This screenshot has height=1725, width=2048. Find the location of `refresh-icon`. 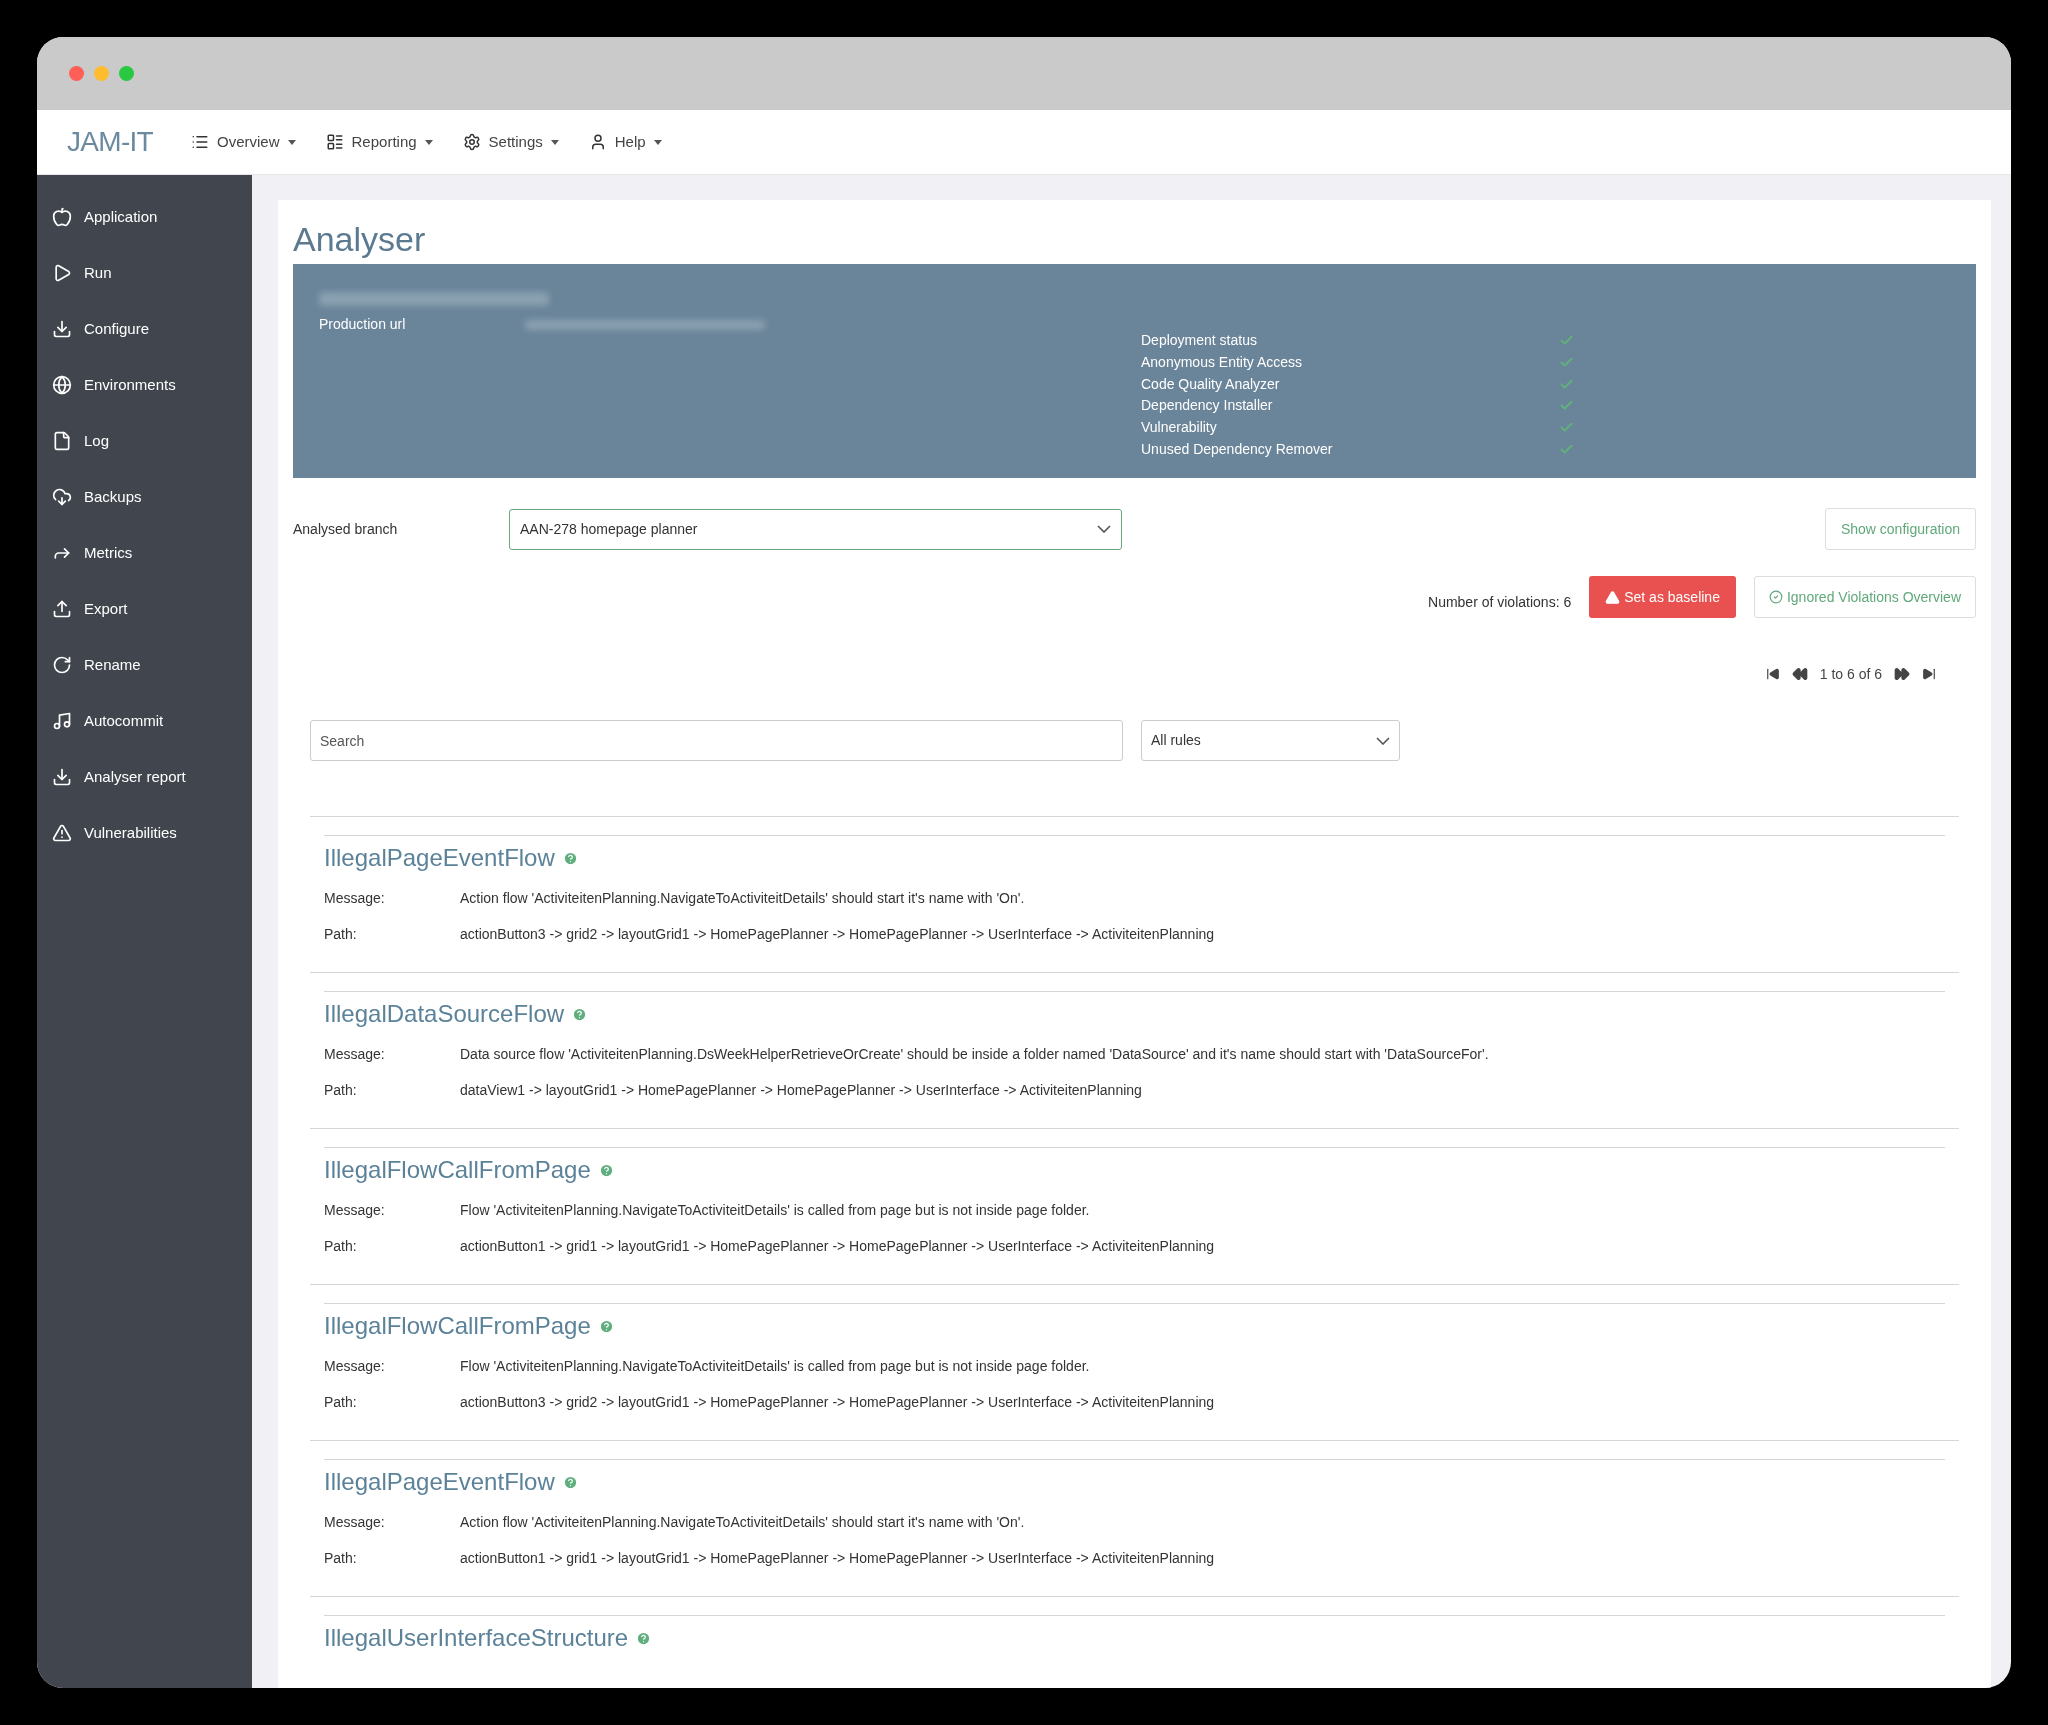

refresh-icon is located at coordinates (62, 665).